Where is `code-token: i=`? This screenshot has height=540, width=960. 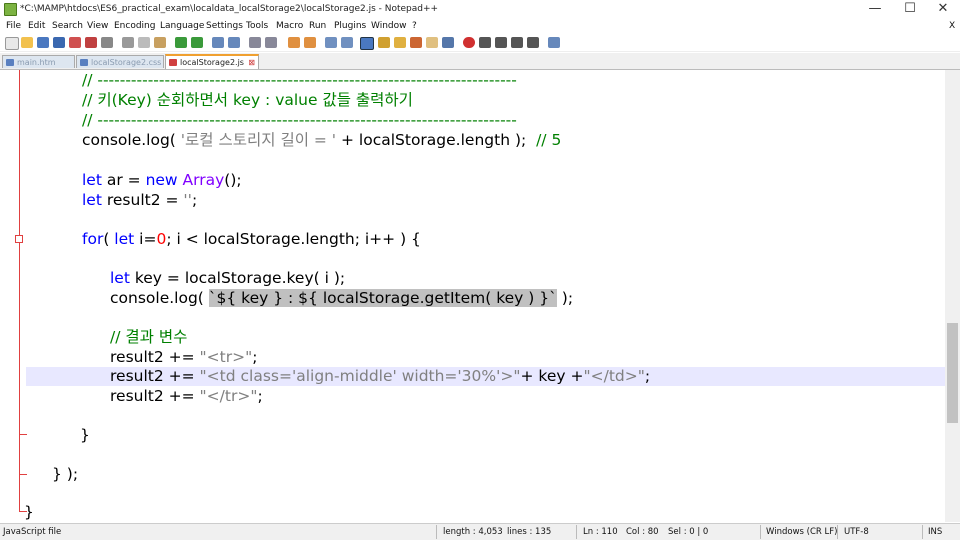
code-token: i= is located at coordinates (145, 239).